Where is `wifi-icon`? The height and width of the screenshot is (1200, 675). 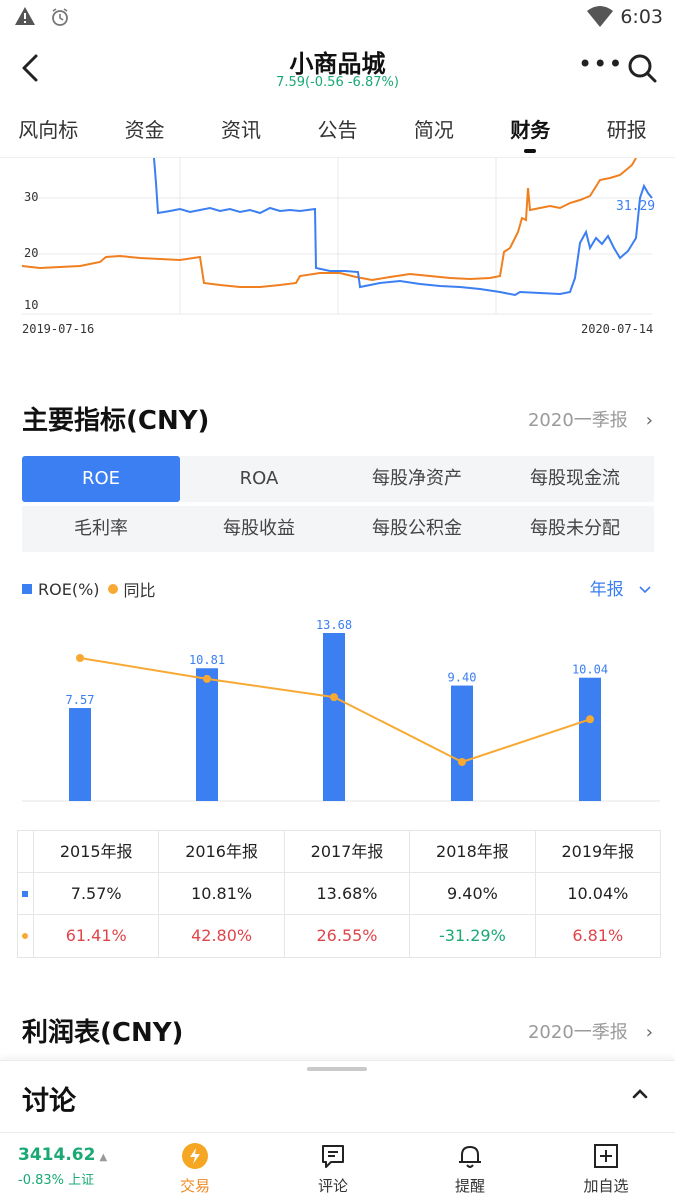 wifi-icon is located at coordinates (600, 16).